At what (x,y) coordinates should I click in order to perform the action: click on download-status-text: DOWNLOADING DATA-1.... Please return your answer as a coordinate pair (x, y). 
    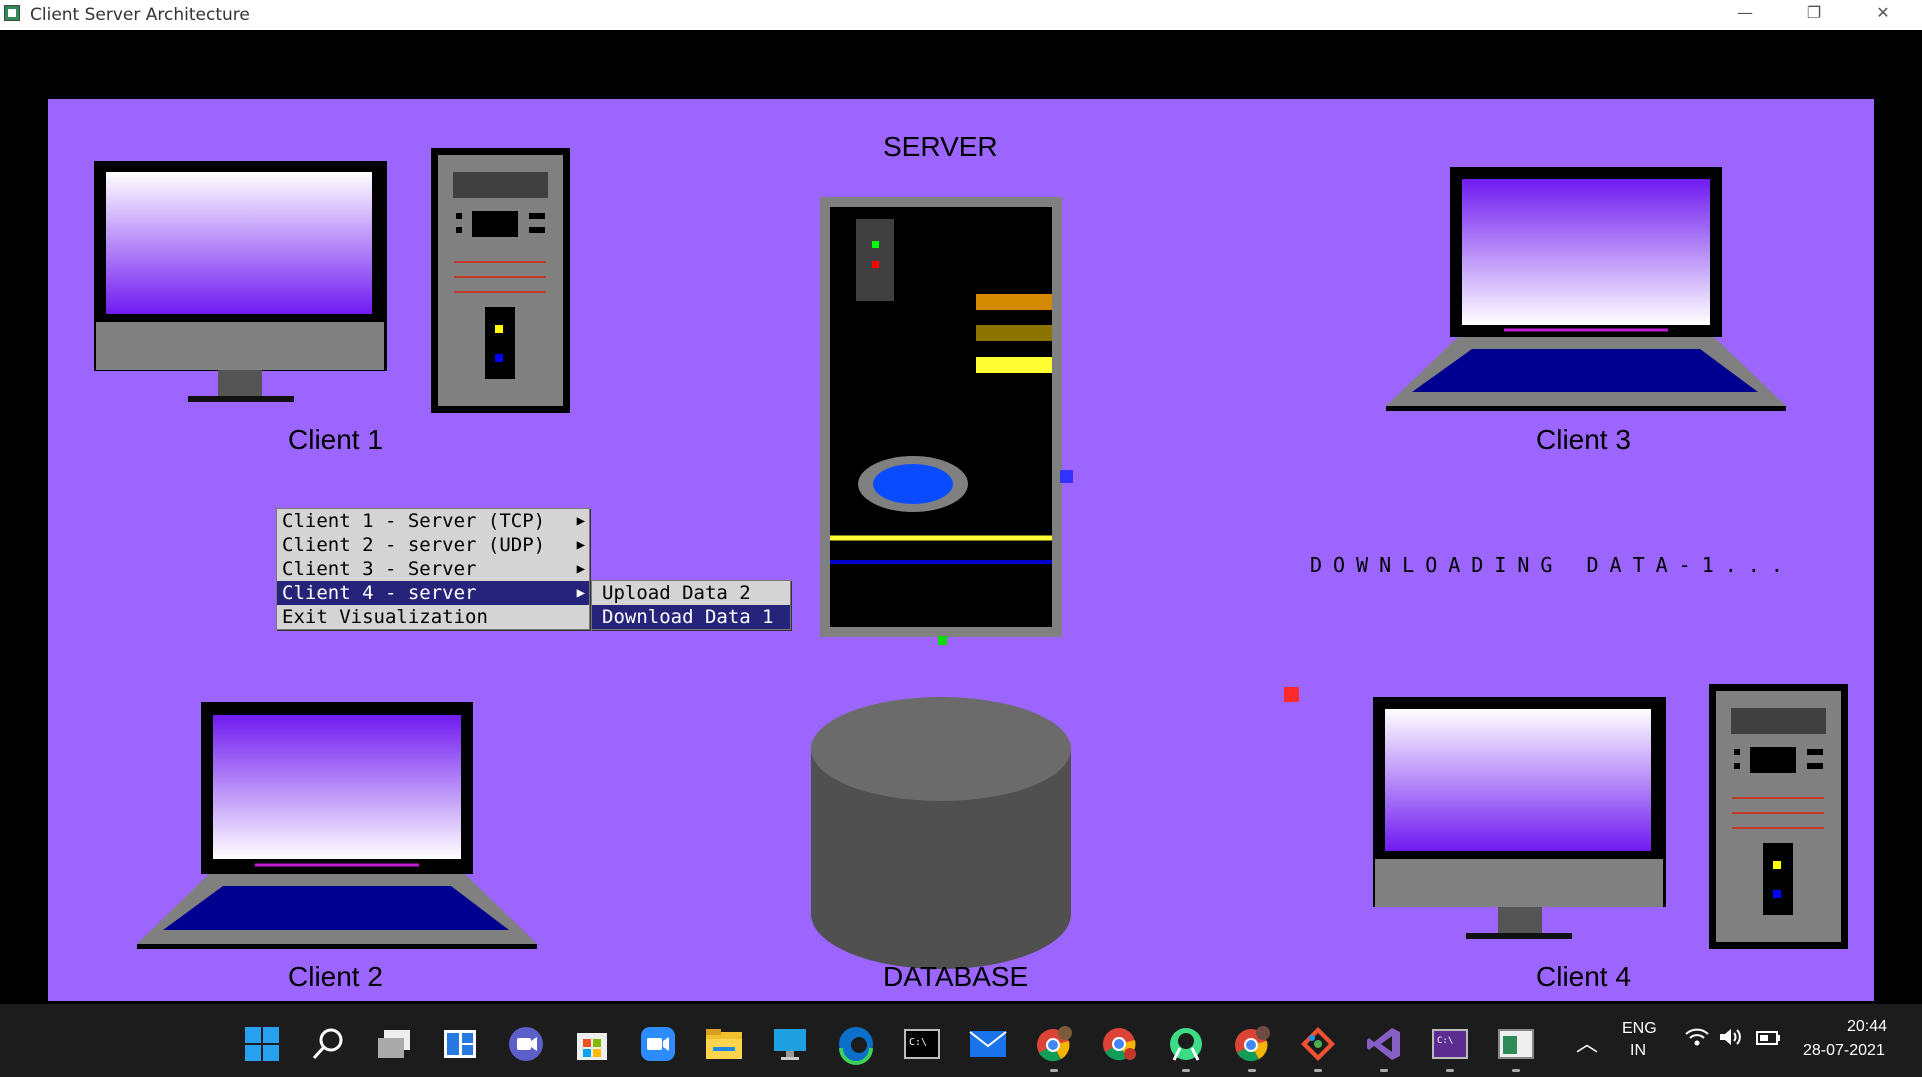
    Looking at the image, I should click on (1552, 565).